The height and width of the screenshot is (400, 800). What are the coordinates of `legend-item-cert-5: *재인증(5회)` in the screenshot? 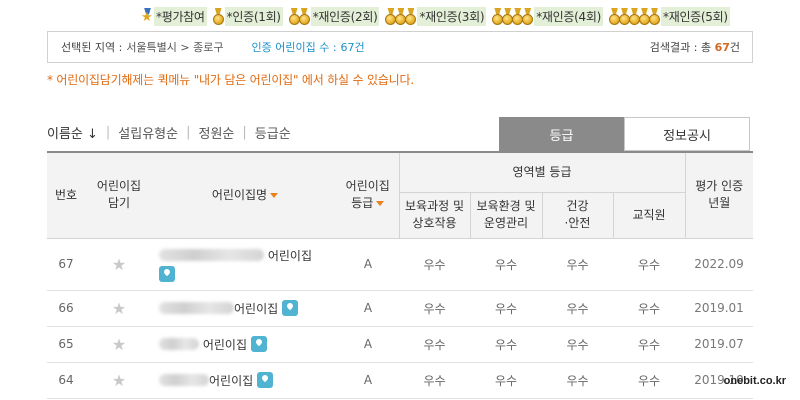 It's located at (669, 16).